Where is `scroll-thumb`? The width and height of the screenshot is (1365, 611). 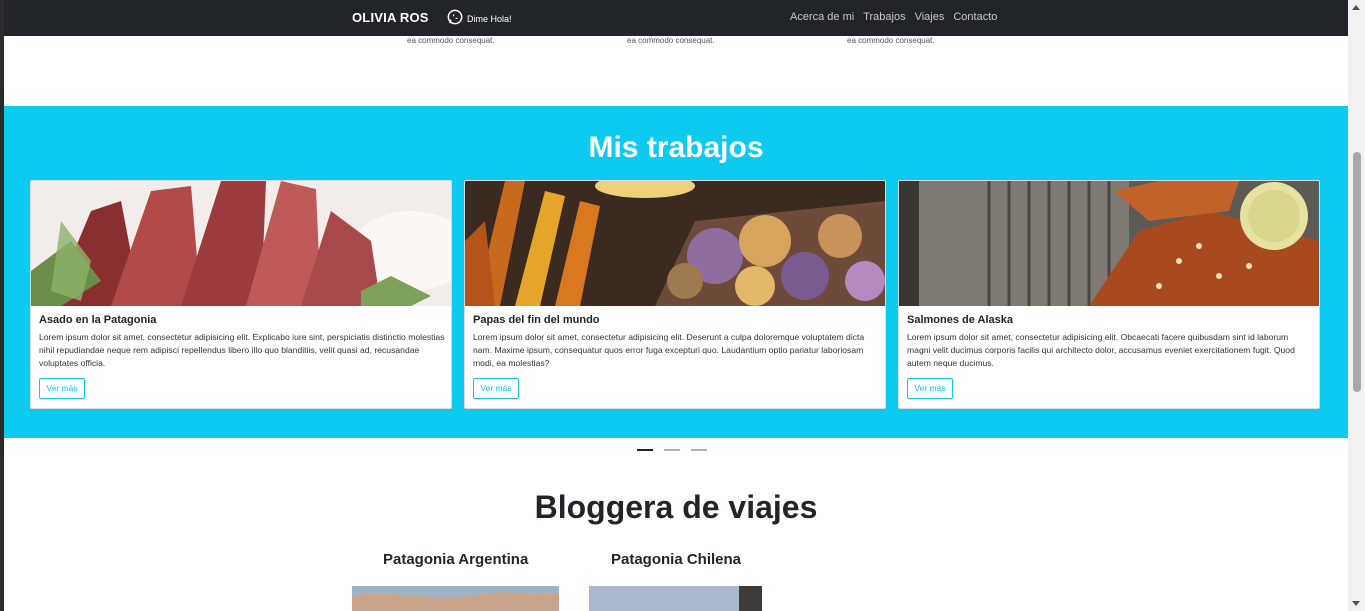
scroll-thumb is located at coordinates (1357, 272).